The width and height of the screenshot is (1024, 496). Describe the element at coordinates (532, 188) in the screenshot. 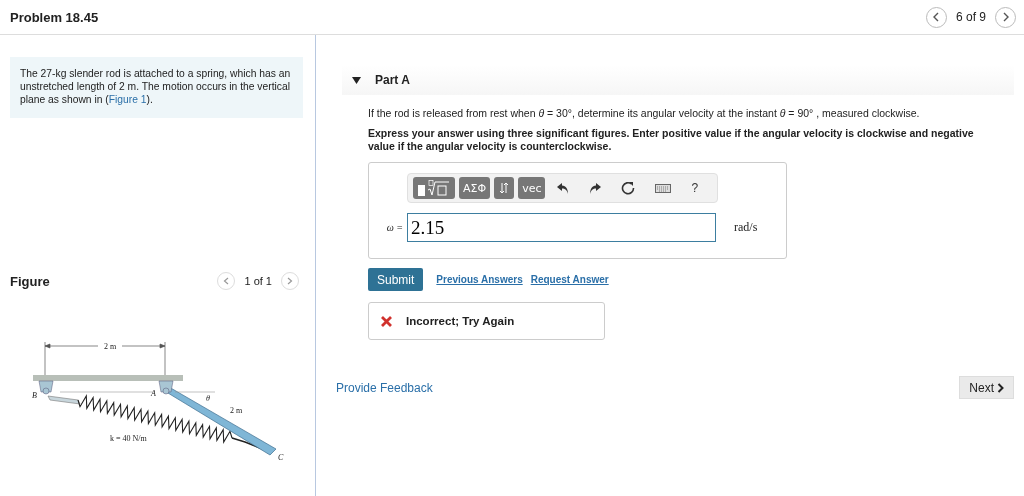

I see `symbol-button: vec` at that location.